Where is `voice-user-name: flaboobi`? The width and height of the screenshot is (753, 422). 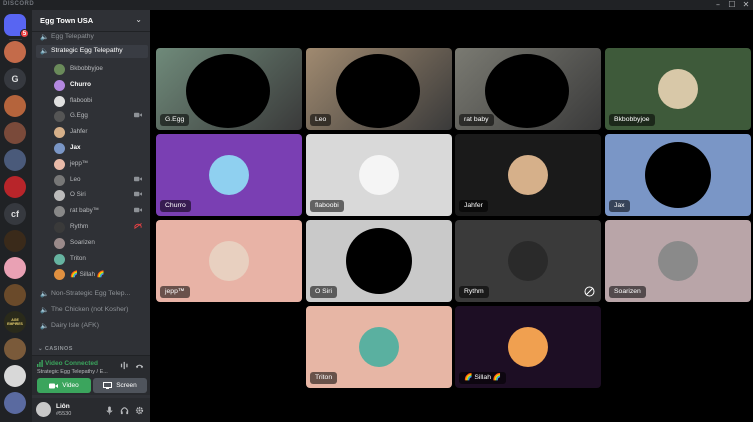
voice-user-name: flaboobi is located at coordinates (81, 100).